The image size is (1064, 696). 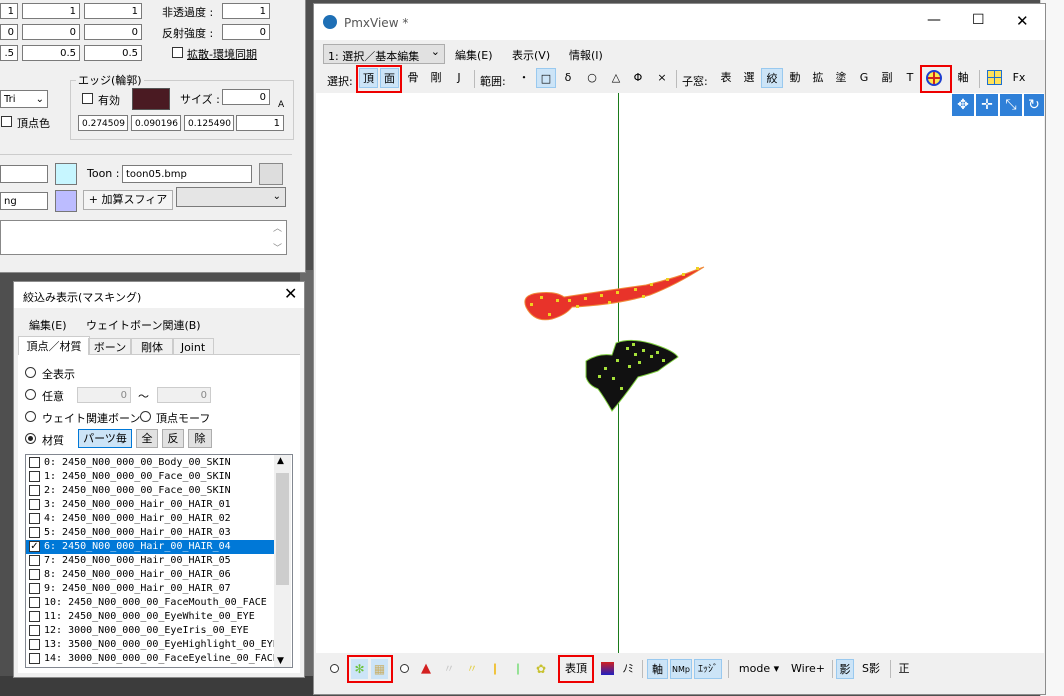 I want to click on reflect-field: 0, so click(x=246, y=32).